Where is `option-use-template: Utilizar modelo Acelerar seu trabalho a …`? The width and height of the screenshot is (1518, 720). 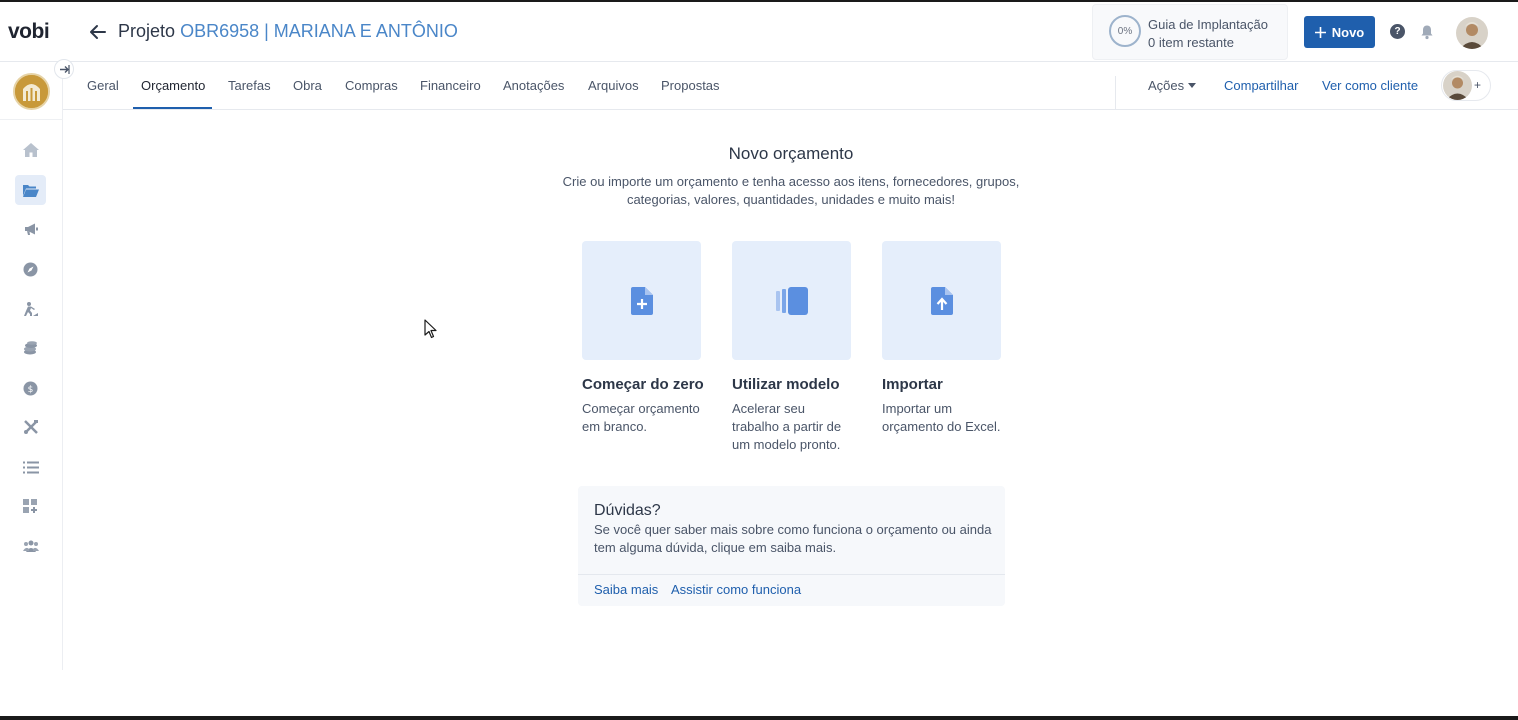
option-use-template: Utilizar modelo Acelerar seu trabalho a … is located at coordinates (791, 346).